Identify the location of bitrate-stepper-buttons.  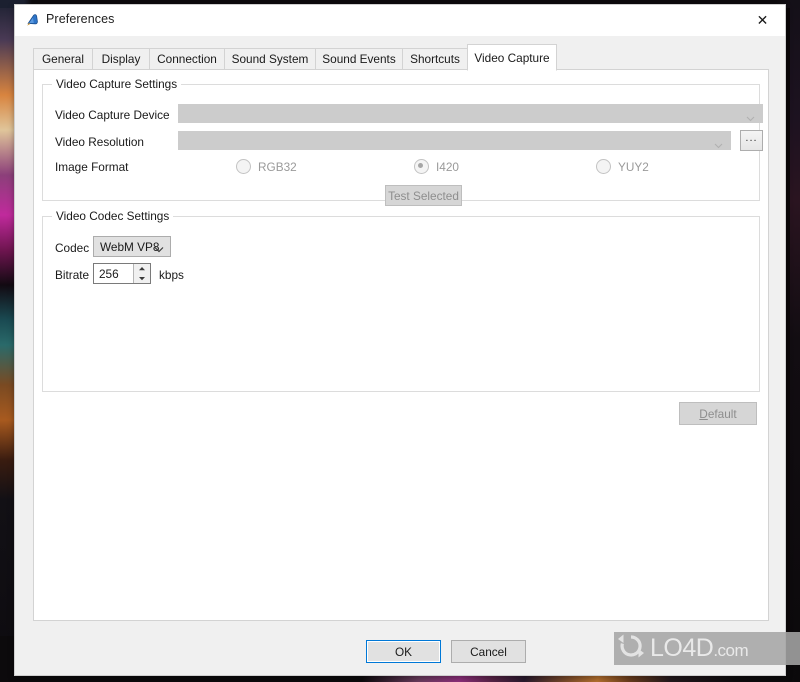
(141, 273).